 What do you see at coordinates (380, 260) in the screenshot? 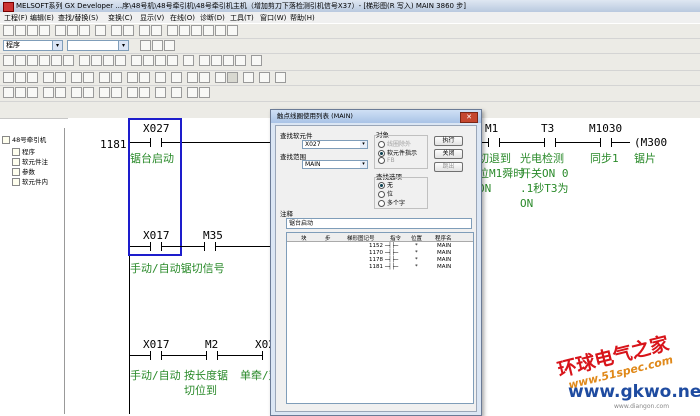
I see `table-row: 1178 ─┤├─ * MAIN` at bounding box center [380, 260].